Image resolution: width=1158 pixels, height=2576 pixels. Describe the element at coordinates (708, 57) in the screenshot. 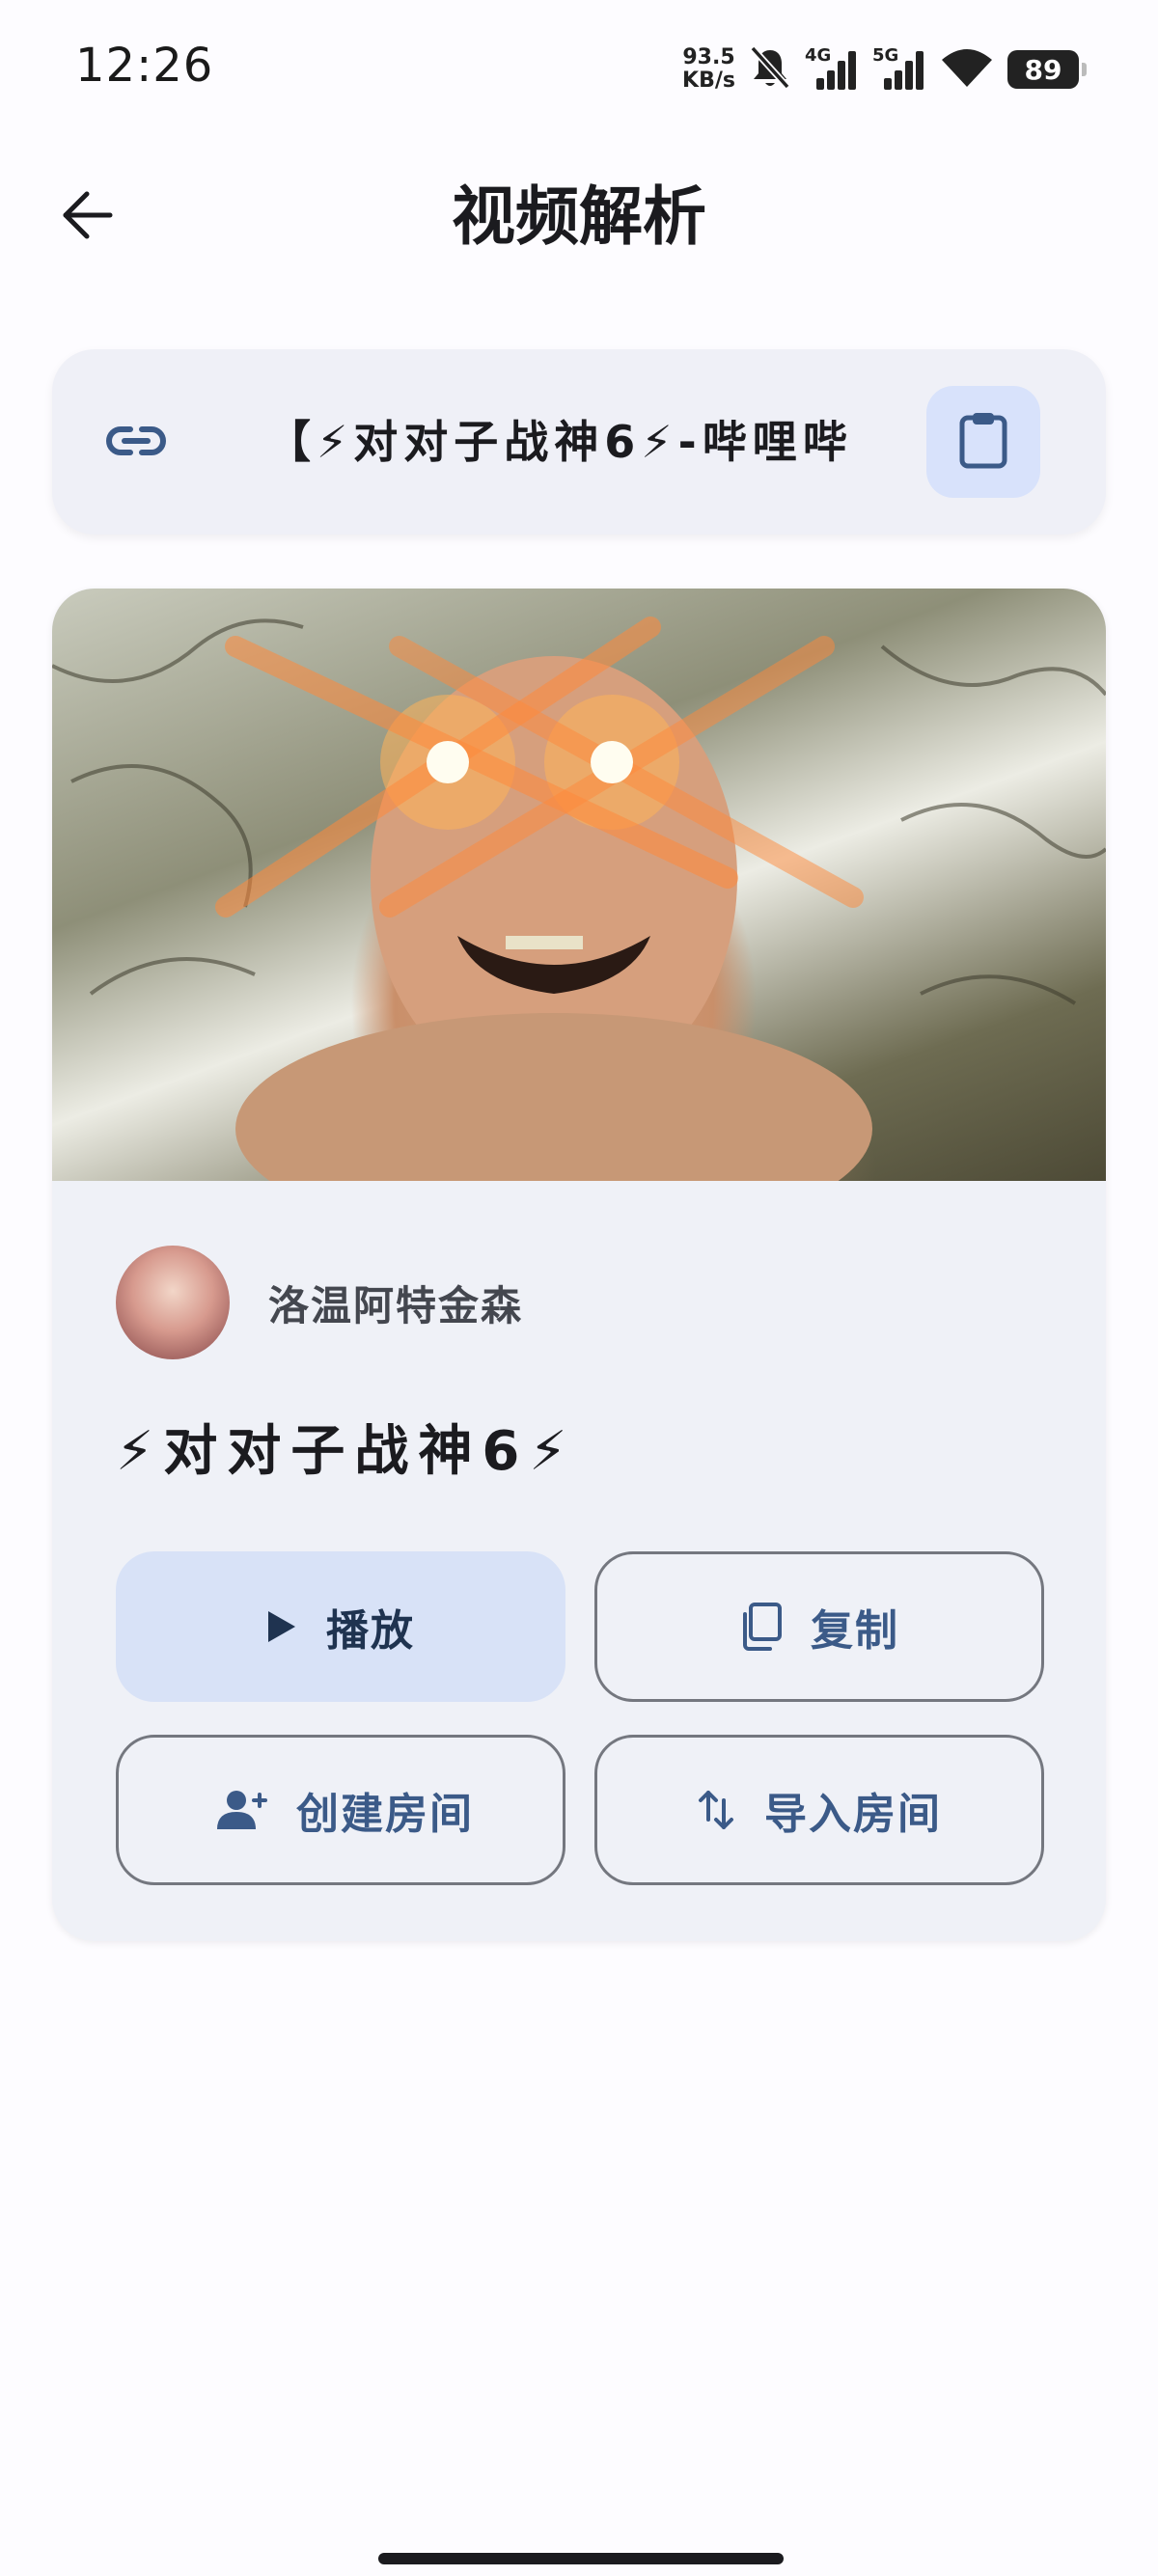

I see `network-speed-value: 93.5` at that location.